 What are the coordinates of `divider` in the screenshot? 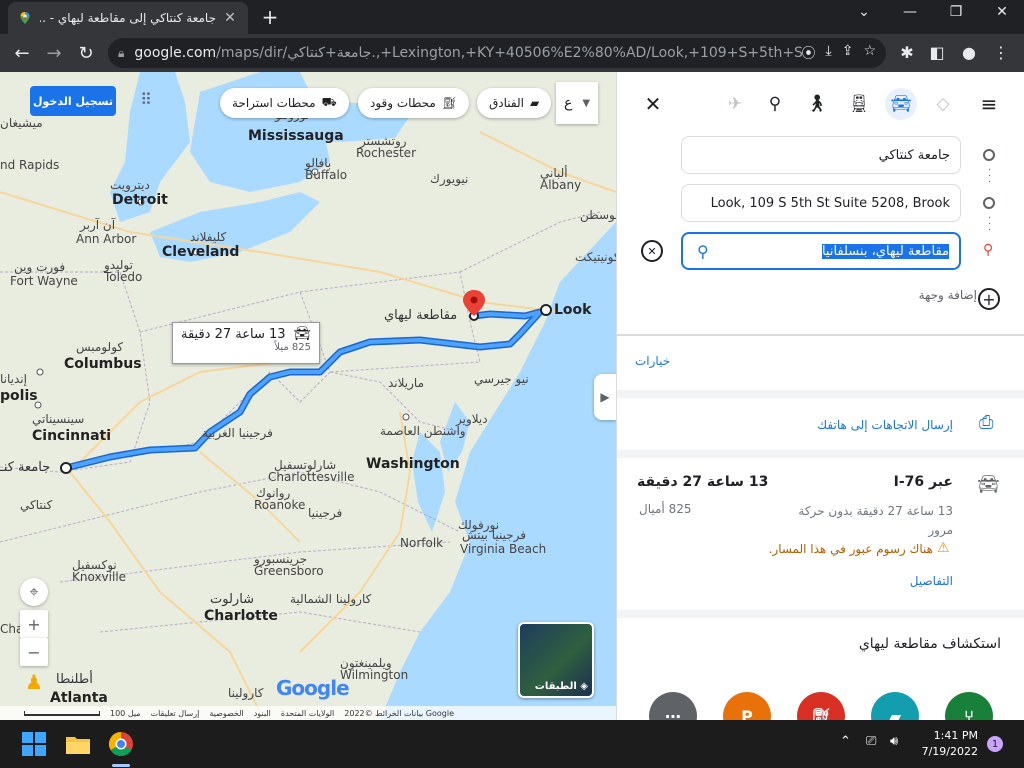 It's located at (820, 614).